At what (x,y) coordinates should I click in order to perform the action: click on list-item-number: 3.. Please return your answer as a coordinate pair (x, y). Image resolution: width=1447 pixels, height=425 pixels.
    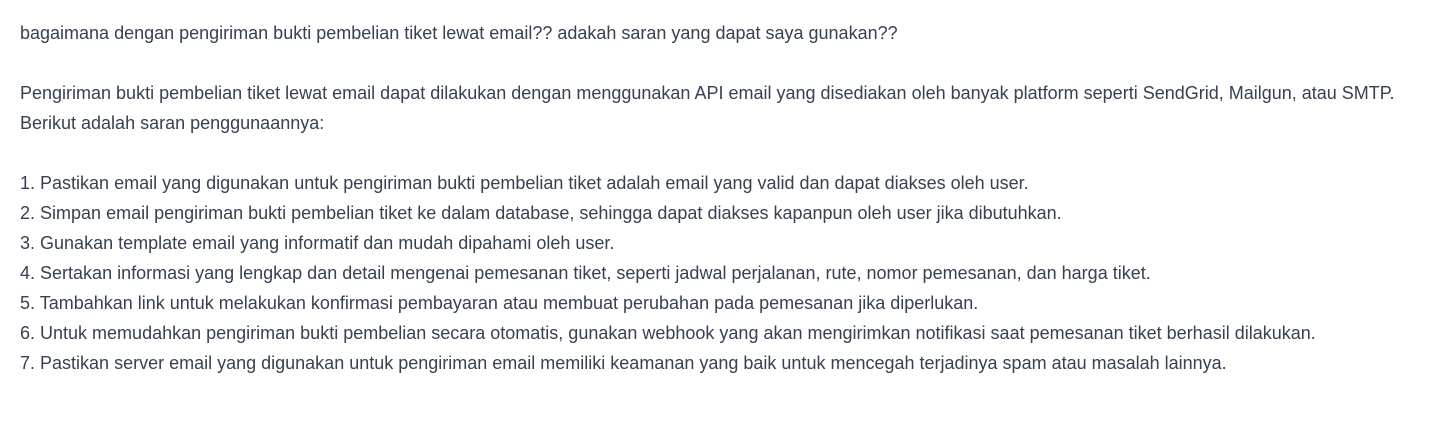
    Looking at the image, I should click on (28, 243).